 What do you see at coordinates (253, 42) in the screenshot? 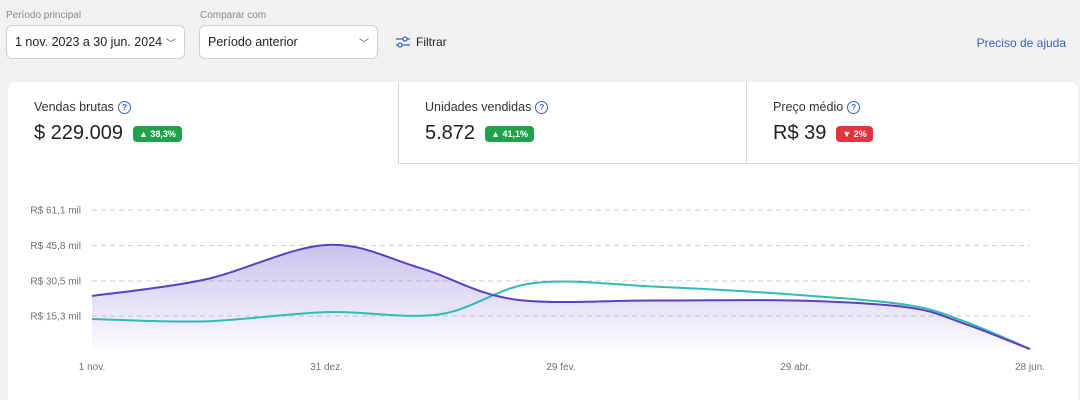
I see `compare-value: Período anterior` at bounding box center [253, 42].